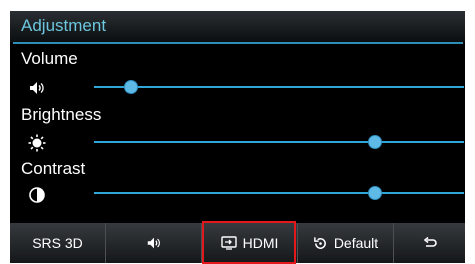 This screenshot has height=264, width=475. I want to click on srs-3d-button: SRS 3D, so click(58, 243).